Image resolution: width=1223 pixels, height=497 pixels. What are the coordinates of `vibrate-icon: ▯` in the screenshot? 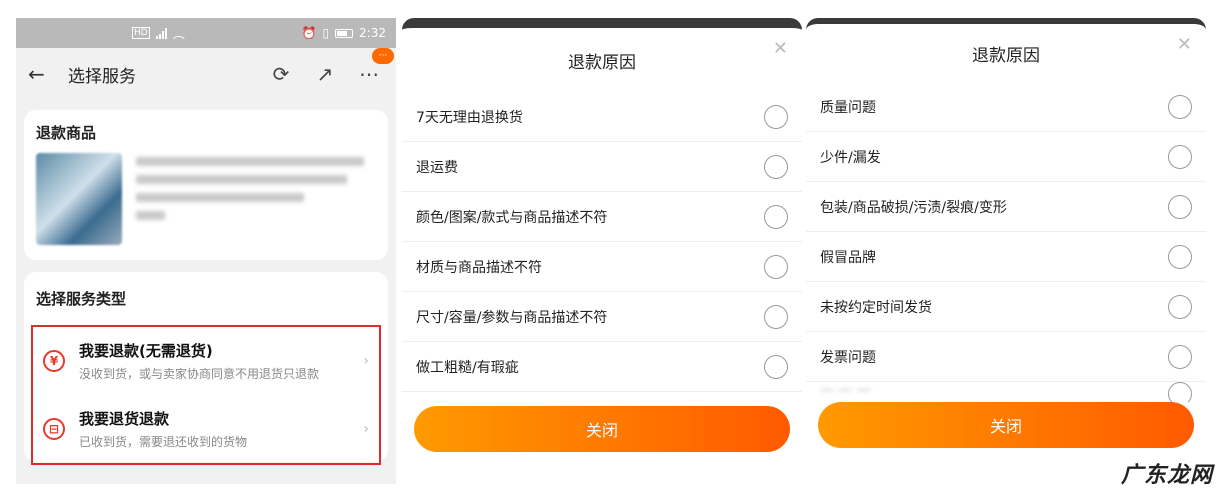 It's located at (326, 33).